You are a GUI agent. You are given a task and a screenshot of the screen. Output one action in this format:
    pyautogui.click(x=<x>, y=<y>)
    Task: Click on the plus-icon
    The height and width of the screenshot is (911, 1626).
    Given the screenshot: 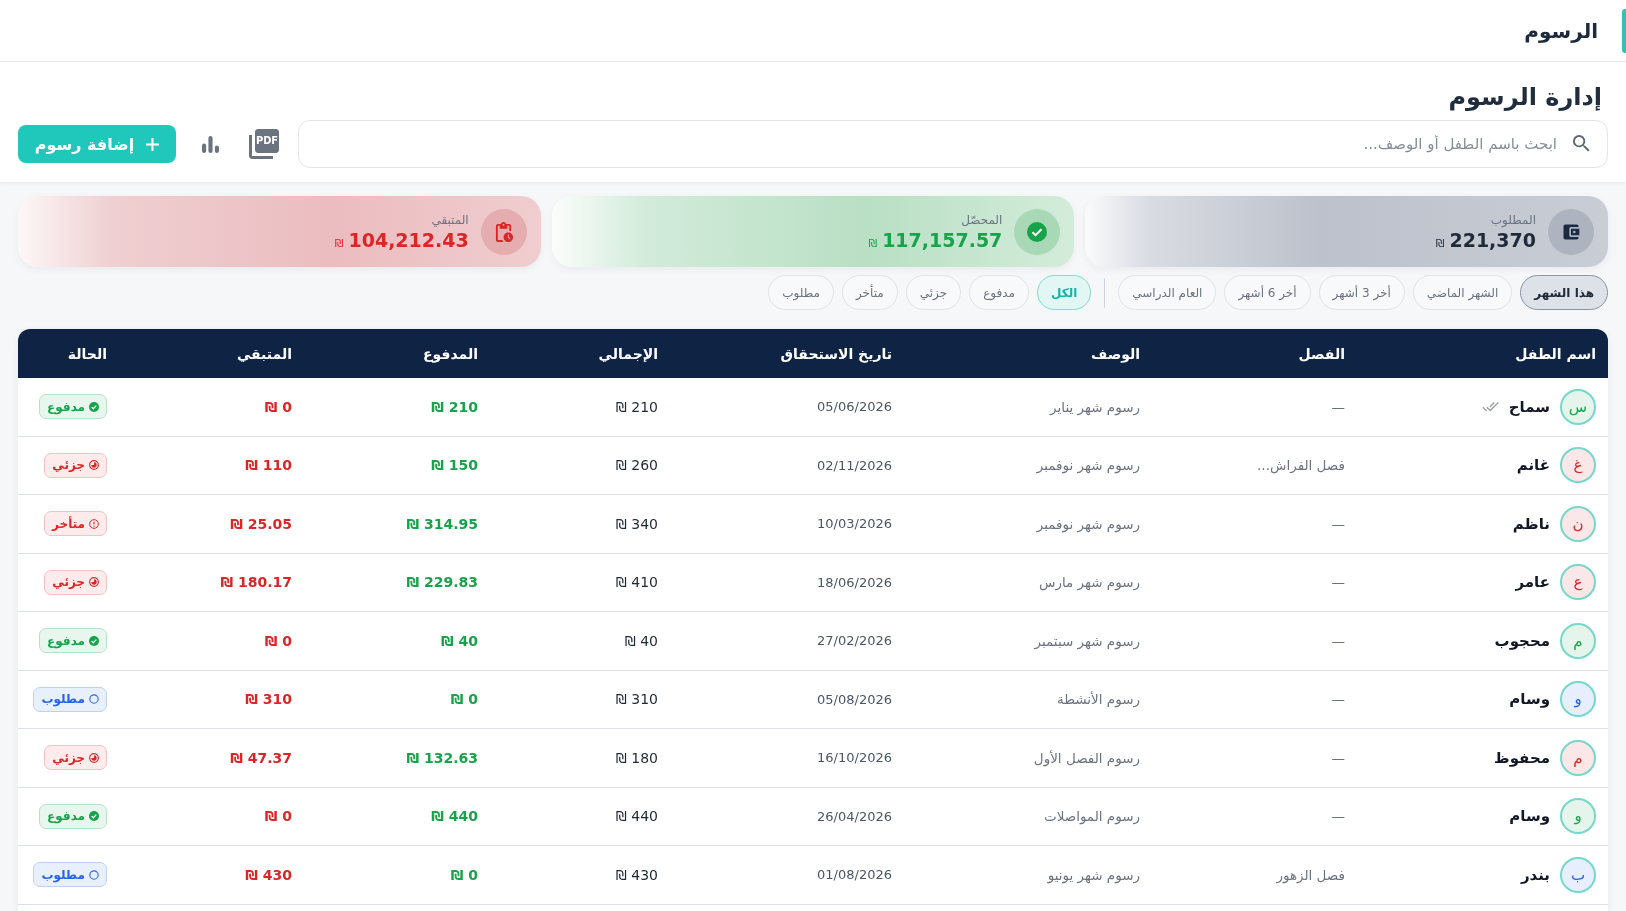 What is the action you would take?
    pyautogui.click(x=153, y=144)
    